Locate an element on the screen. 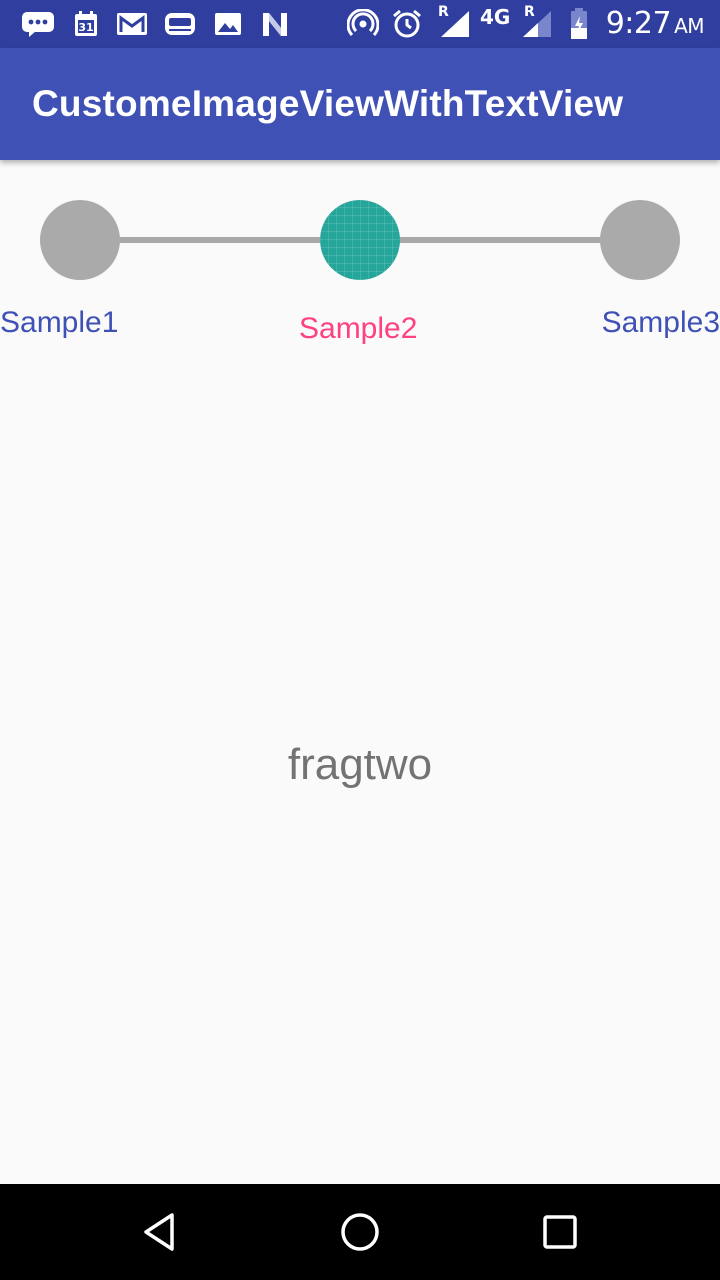 The width and height of the screenshot is (720, 1280). app-title: CustomeImageViewWithTextView is located at coordinates (328, 103).